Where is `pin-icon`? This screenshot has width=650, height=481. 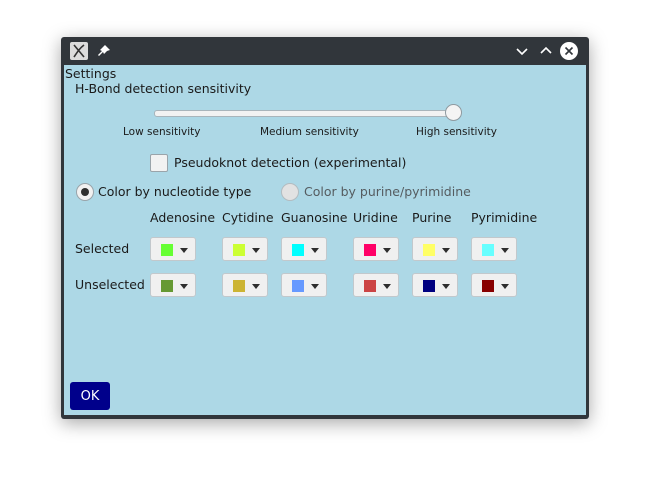
pin-icon is located at coordinates (104, 51).